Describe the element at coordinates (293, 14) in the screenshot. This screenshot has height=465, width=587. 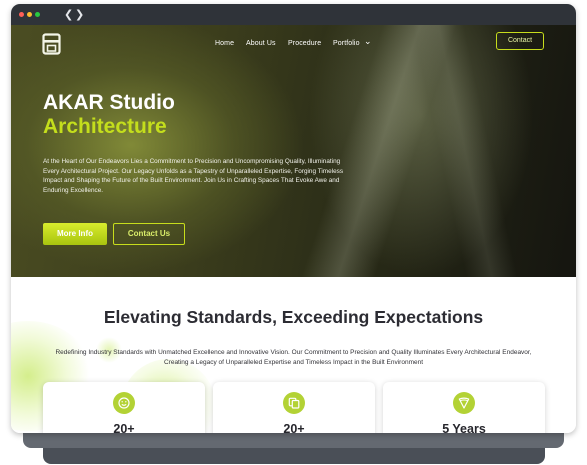
I see `browser-titlebar: ❮ ❯` at that location.